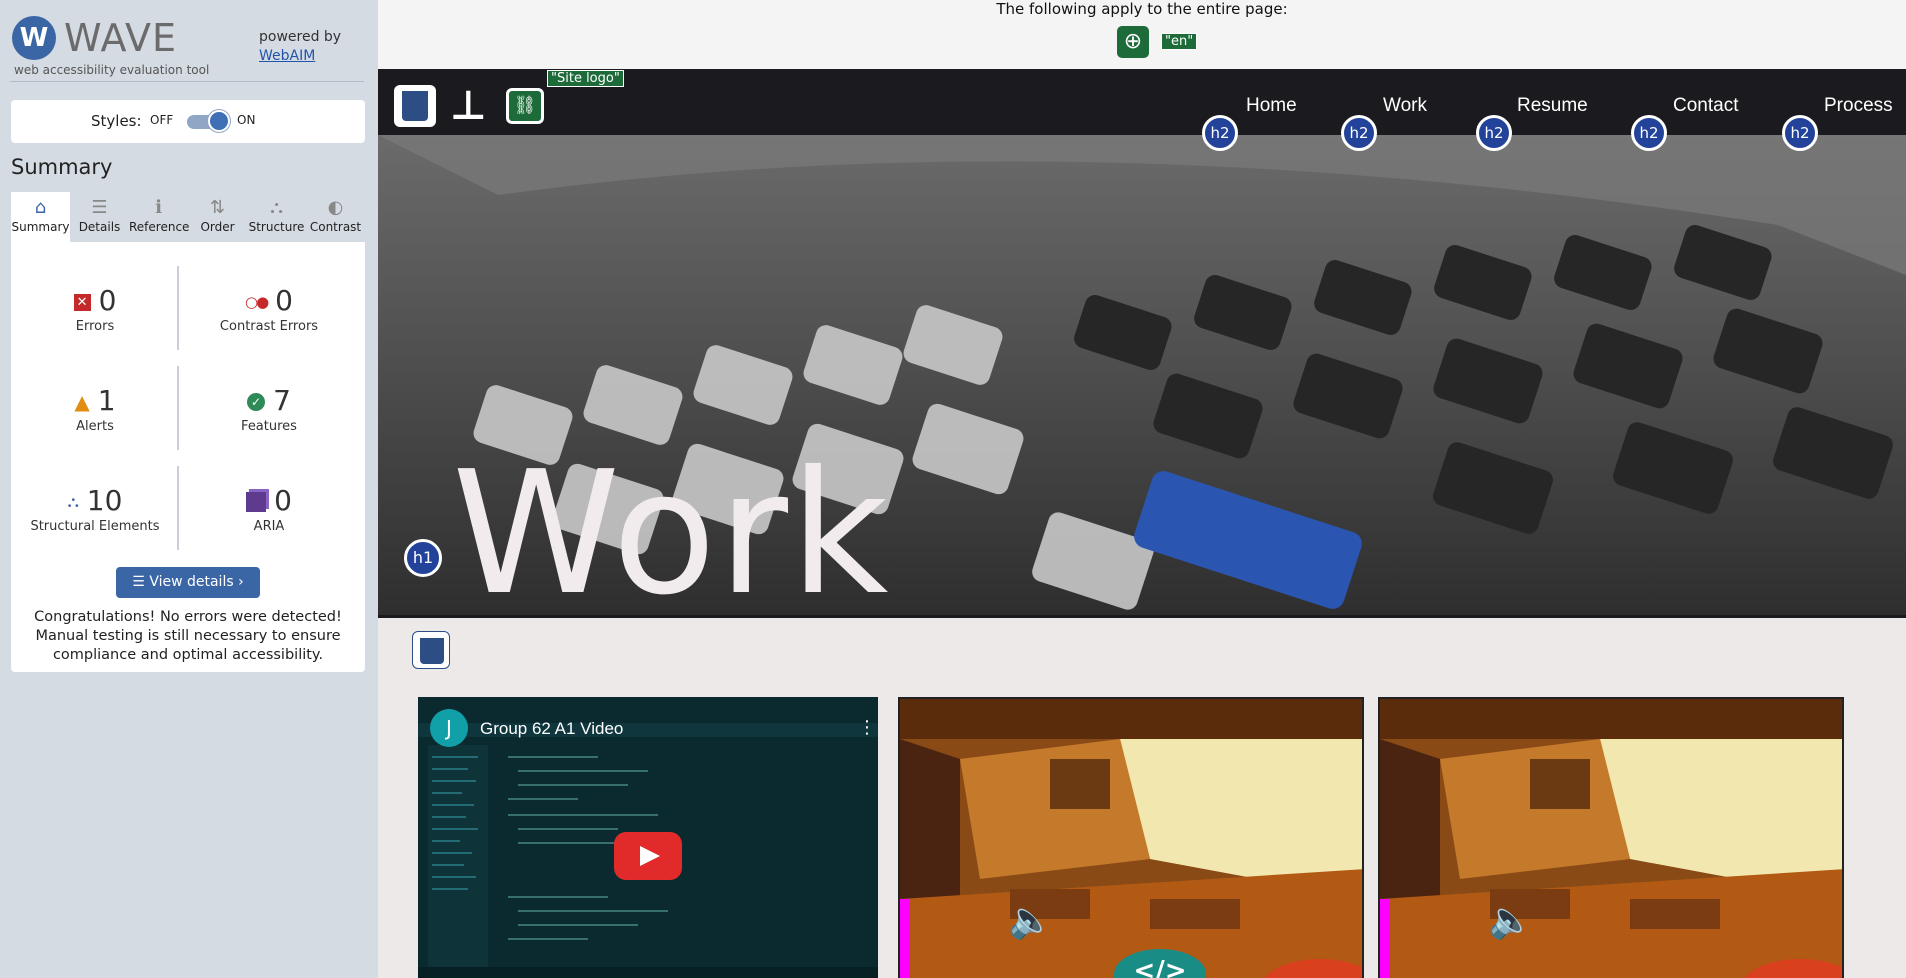 This screenshot has height=978, width=1906. Describe the element at coordinates (1142, 616) in the screenshot. I see `hero-divider` at that location.